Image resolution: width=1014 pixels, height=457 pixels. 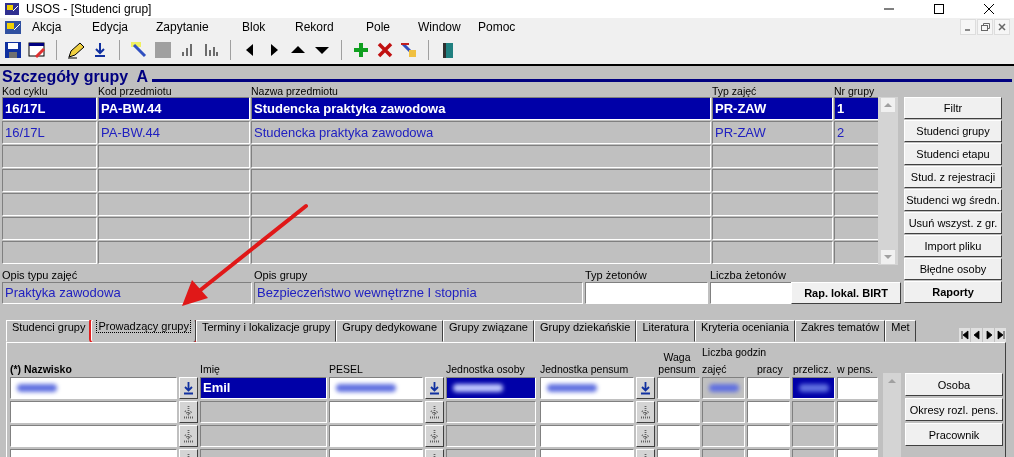 What do you see at coordinates (320, 27) in the screenshot?
I see `menu-item: Rekord` at bounding box center [320, 27].